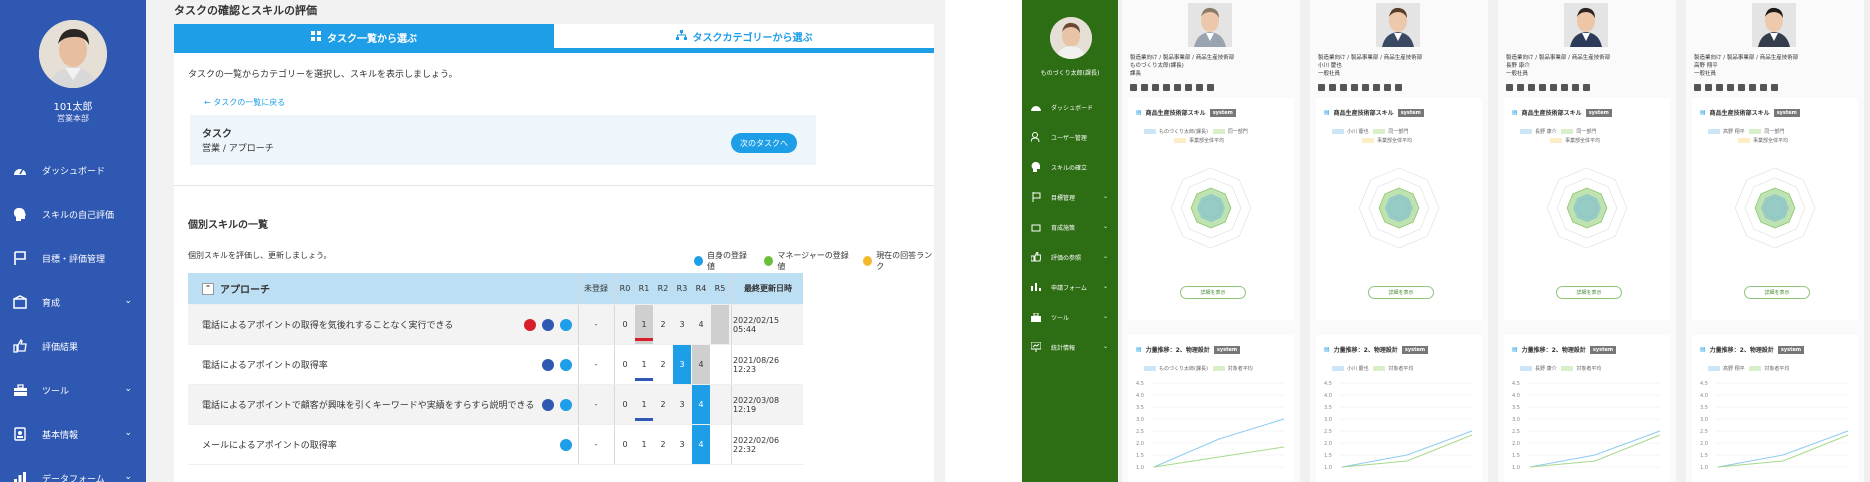 Image resolution: width=1870 pixels, height=482 pixels. What do you see at coordinates (1746, 66) in the screenshot?
I see `member-info: 製造業向け / 製品事業部 / 商品生産技術部 高野 翔平 一般社員` at bounding box center [1746, 66].